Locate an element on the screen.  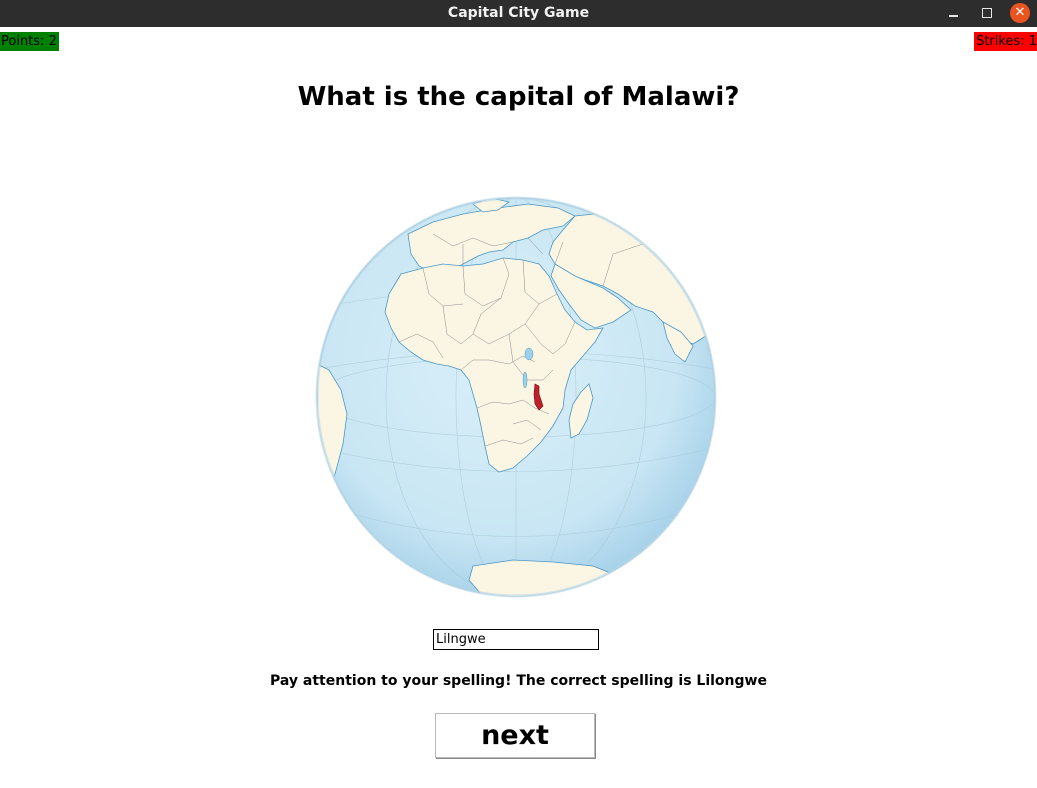
close-icon: ✕ is located at coordinates (1020, 12).